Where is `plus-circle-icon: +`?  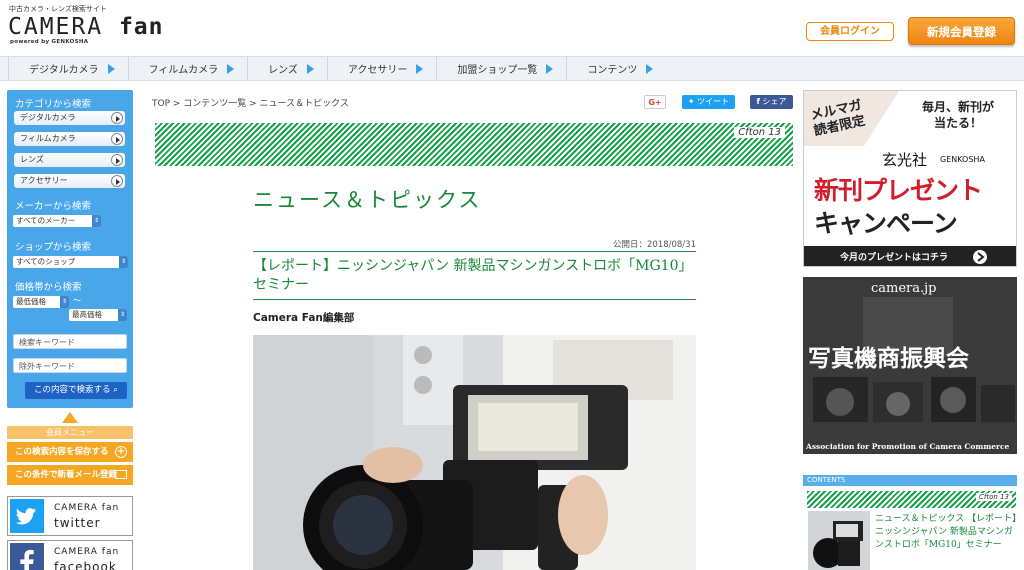 plus-circle-icon: + is located at coordinates (121, 452).